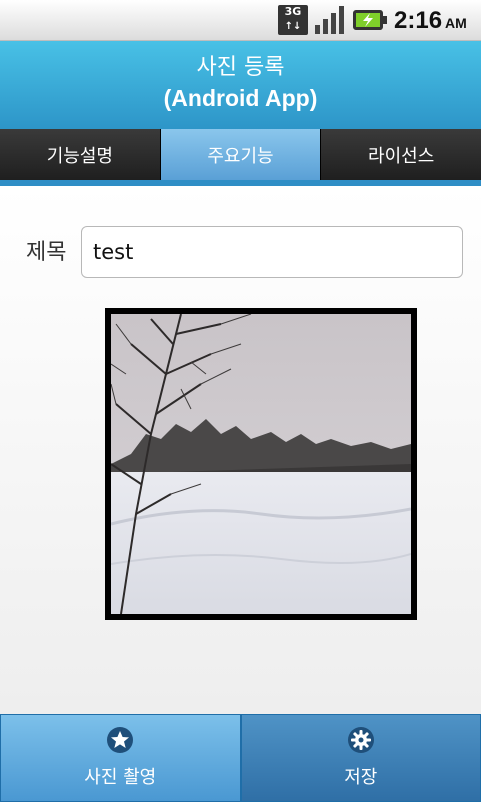 The width and height of the screenshot is (481, 802). Describe the element at coordinates (272, 252) in the screenshot. I see `title-input` at that location.